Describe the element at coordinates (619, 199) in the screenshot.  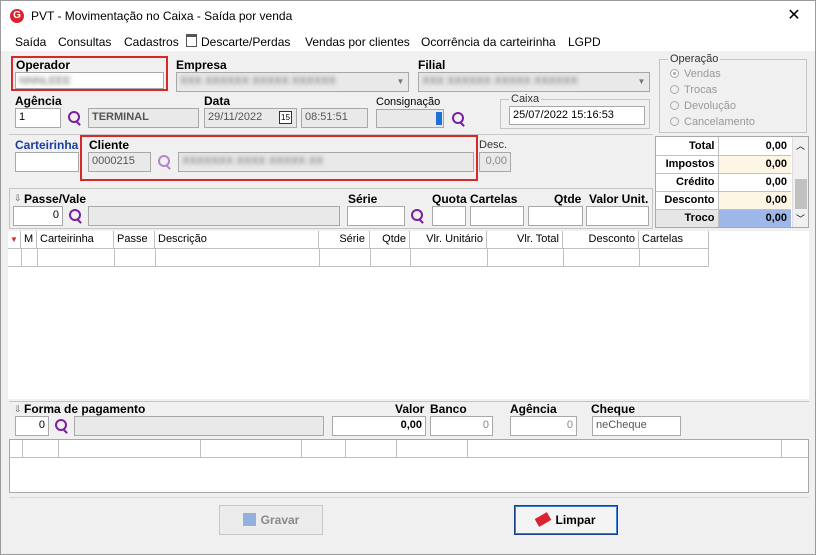
I see `valor-unit-label: Valor Unit.` at that location.